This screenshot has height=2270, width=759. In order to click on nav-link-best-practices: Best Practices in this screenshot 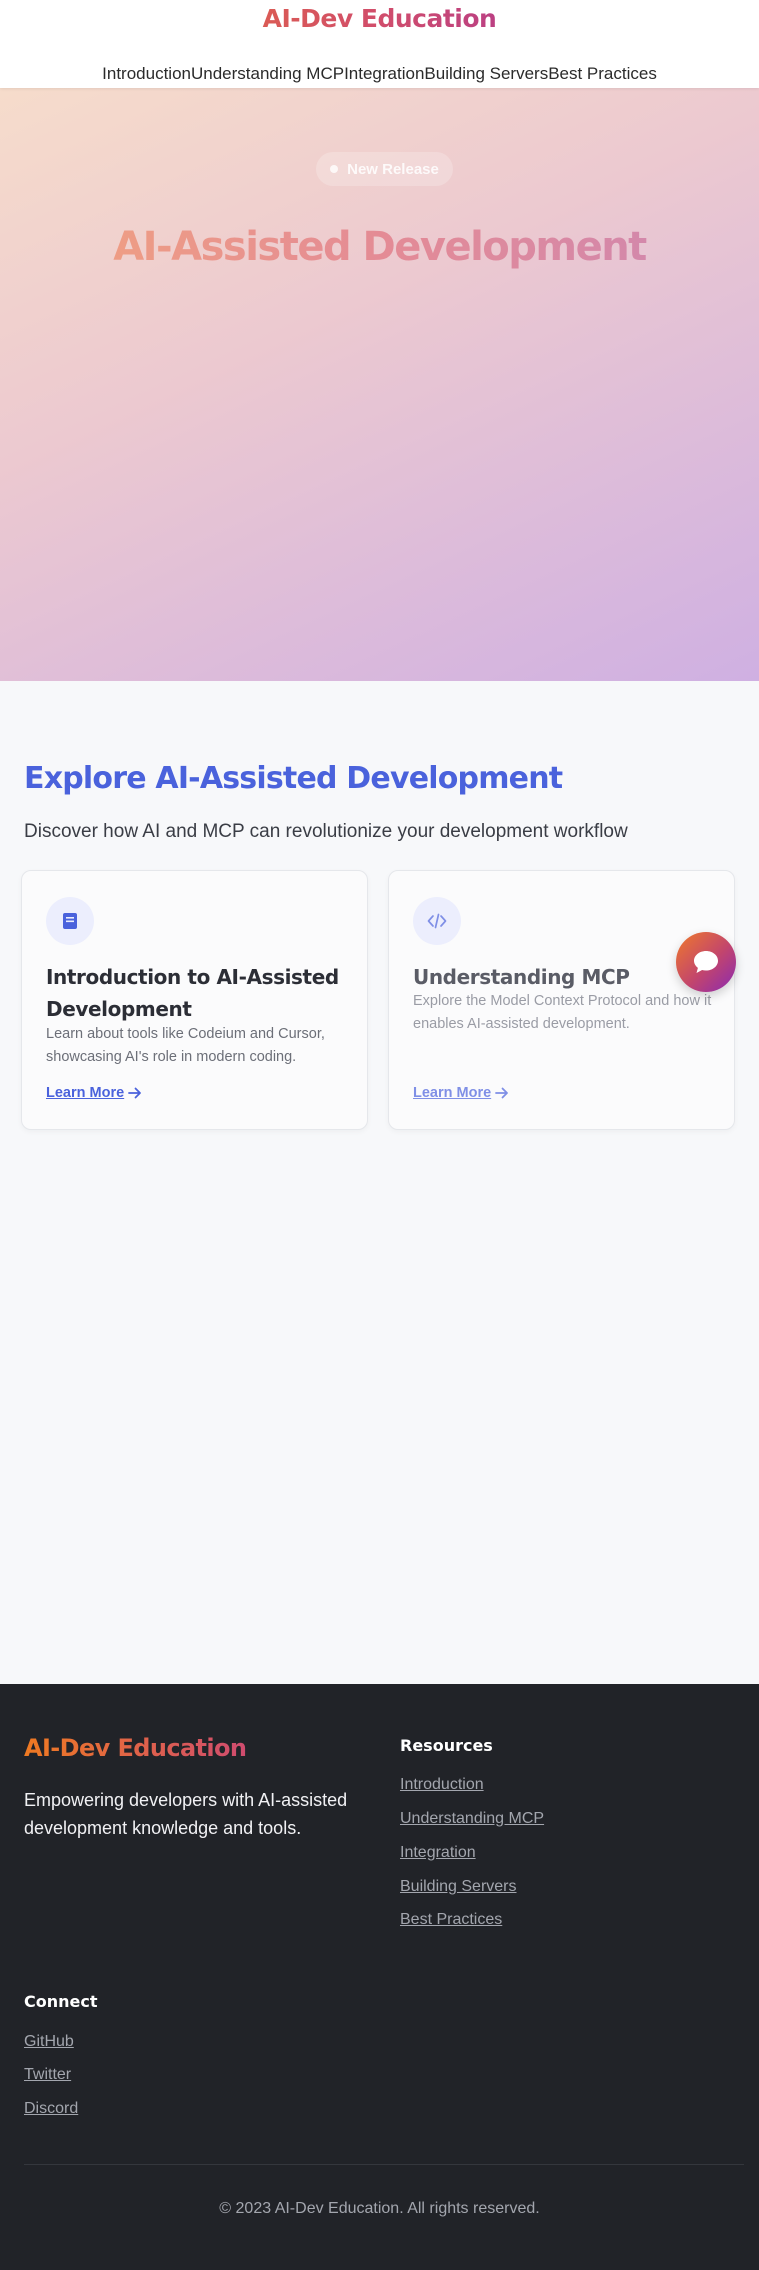, I will do `click(602, 74)`.